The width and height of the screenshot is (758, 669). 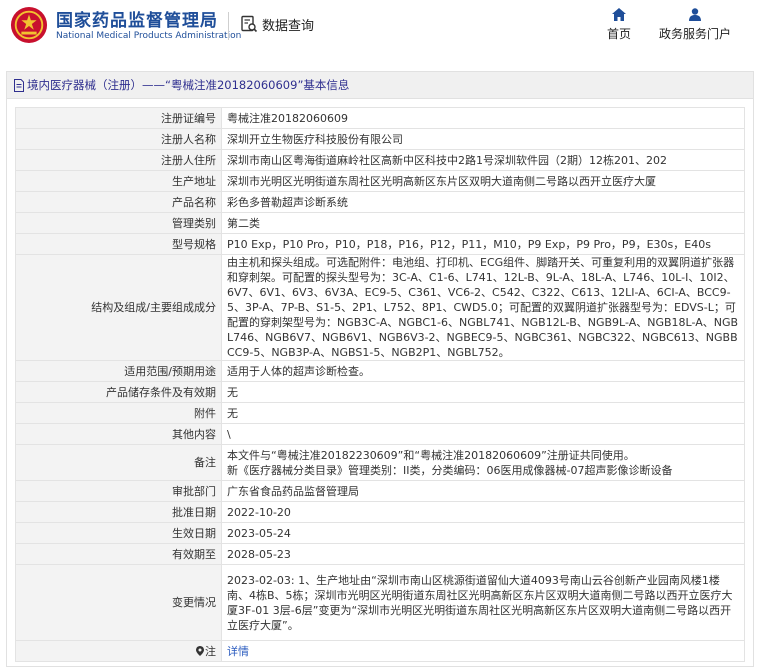 What do you see at coordinates (118, 462) in the screenshot?
I see `row-label: 备注` at bounding box center [118, 462].